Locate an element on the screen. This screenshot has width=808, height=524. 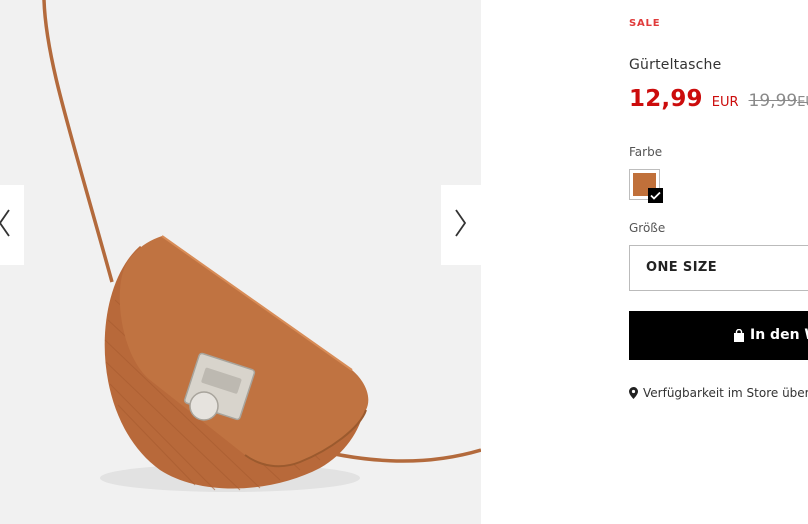
current-price-currency: EUR is located at coordinates (725, 102).